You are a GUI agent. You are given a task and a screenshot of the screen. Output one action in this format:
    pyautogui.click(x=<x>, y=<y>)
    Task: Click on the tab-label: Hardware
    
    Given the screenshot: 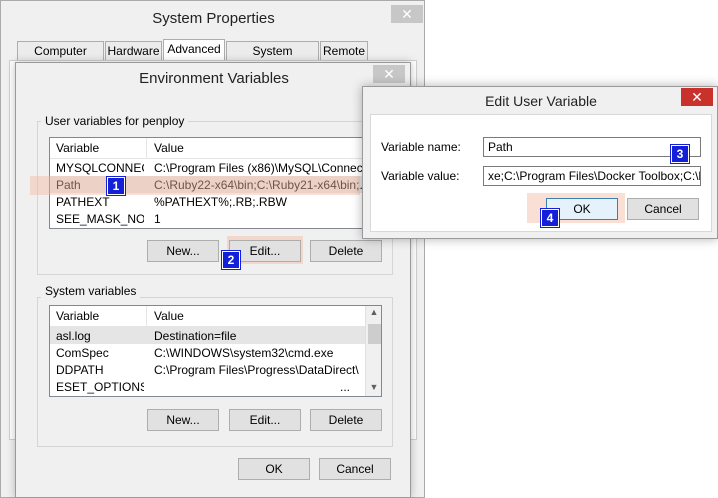 What is the action you would take?
    pyautogui.click(x=133, y=51)
    